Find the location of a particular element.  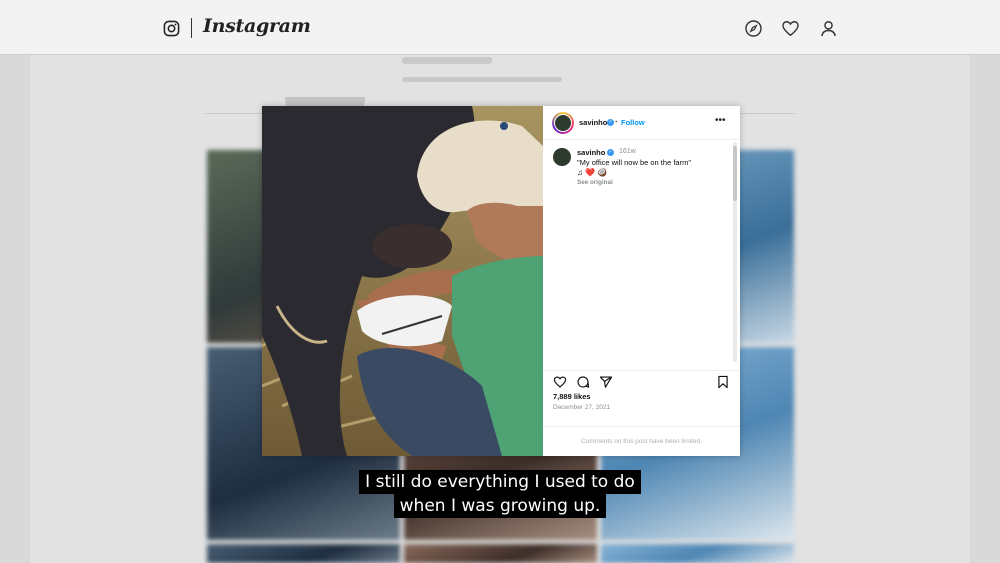

instagram-wordmark: Instagram is located at coordinates (257, 26).